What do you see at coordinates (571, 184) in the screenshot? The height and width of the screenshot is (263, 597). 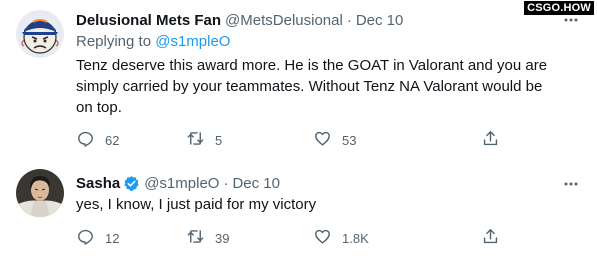 I see `more-icon` at bounding box center [571, 184].